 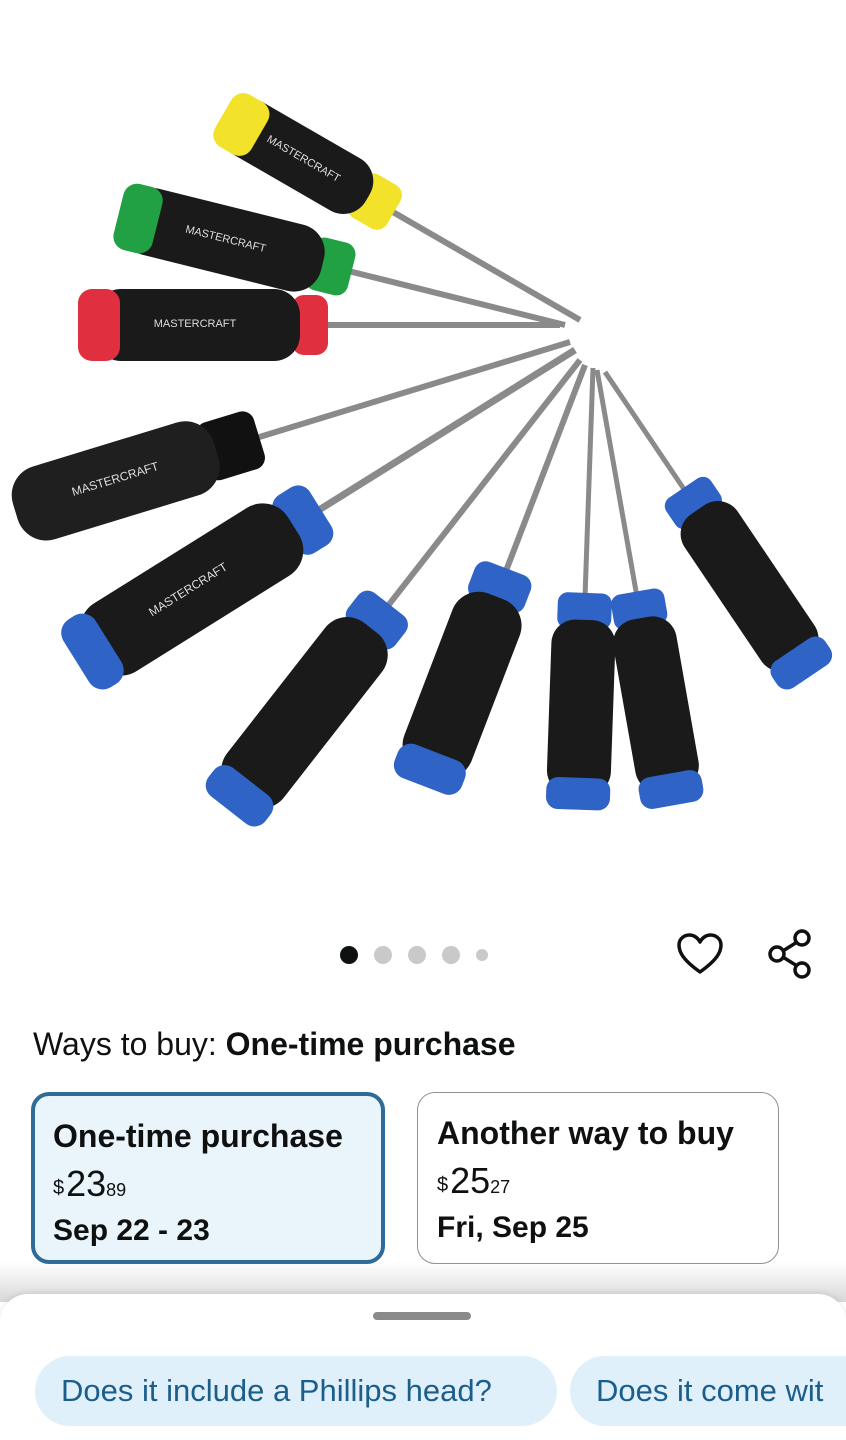 I want to click on price-fraction: 89, so click(x=116, y=1190).